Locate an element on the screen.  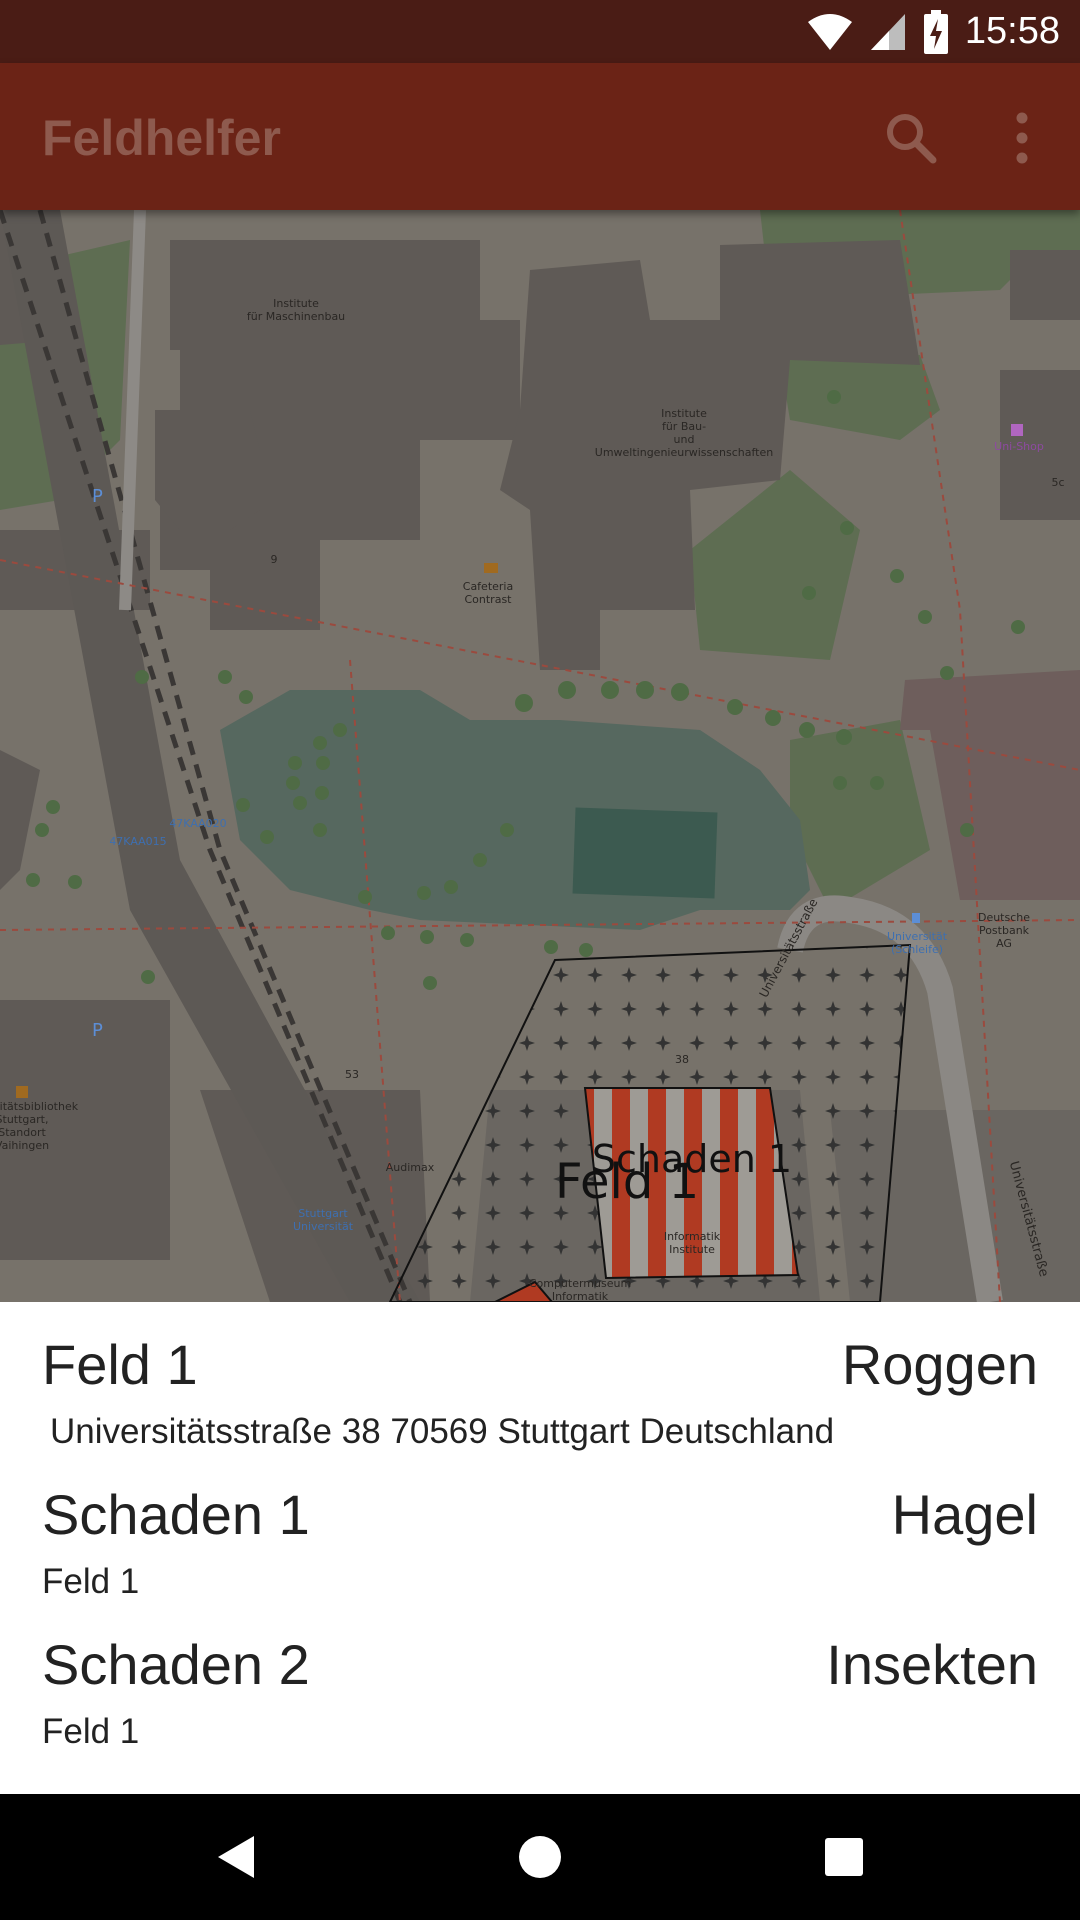
label-bus-stop: Universität is located at coordinates (917, 936).